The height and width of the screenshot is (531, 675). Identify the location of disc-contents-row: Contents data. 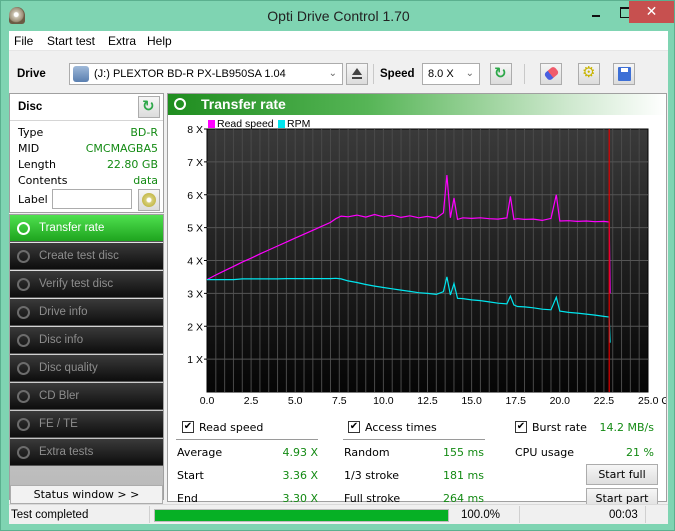
(88, 181).